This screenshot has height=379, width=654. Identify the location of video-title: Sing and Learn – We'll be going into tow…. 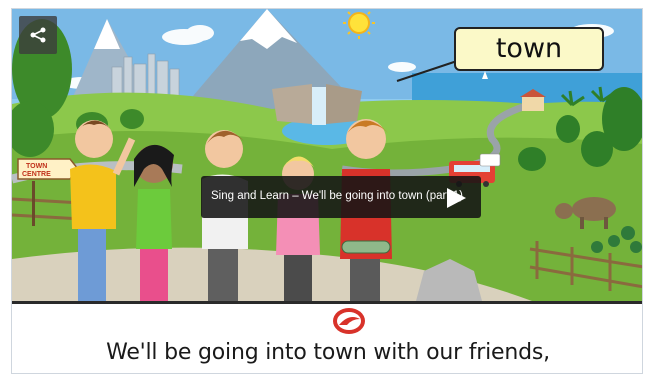
(337, 196).